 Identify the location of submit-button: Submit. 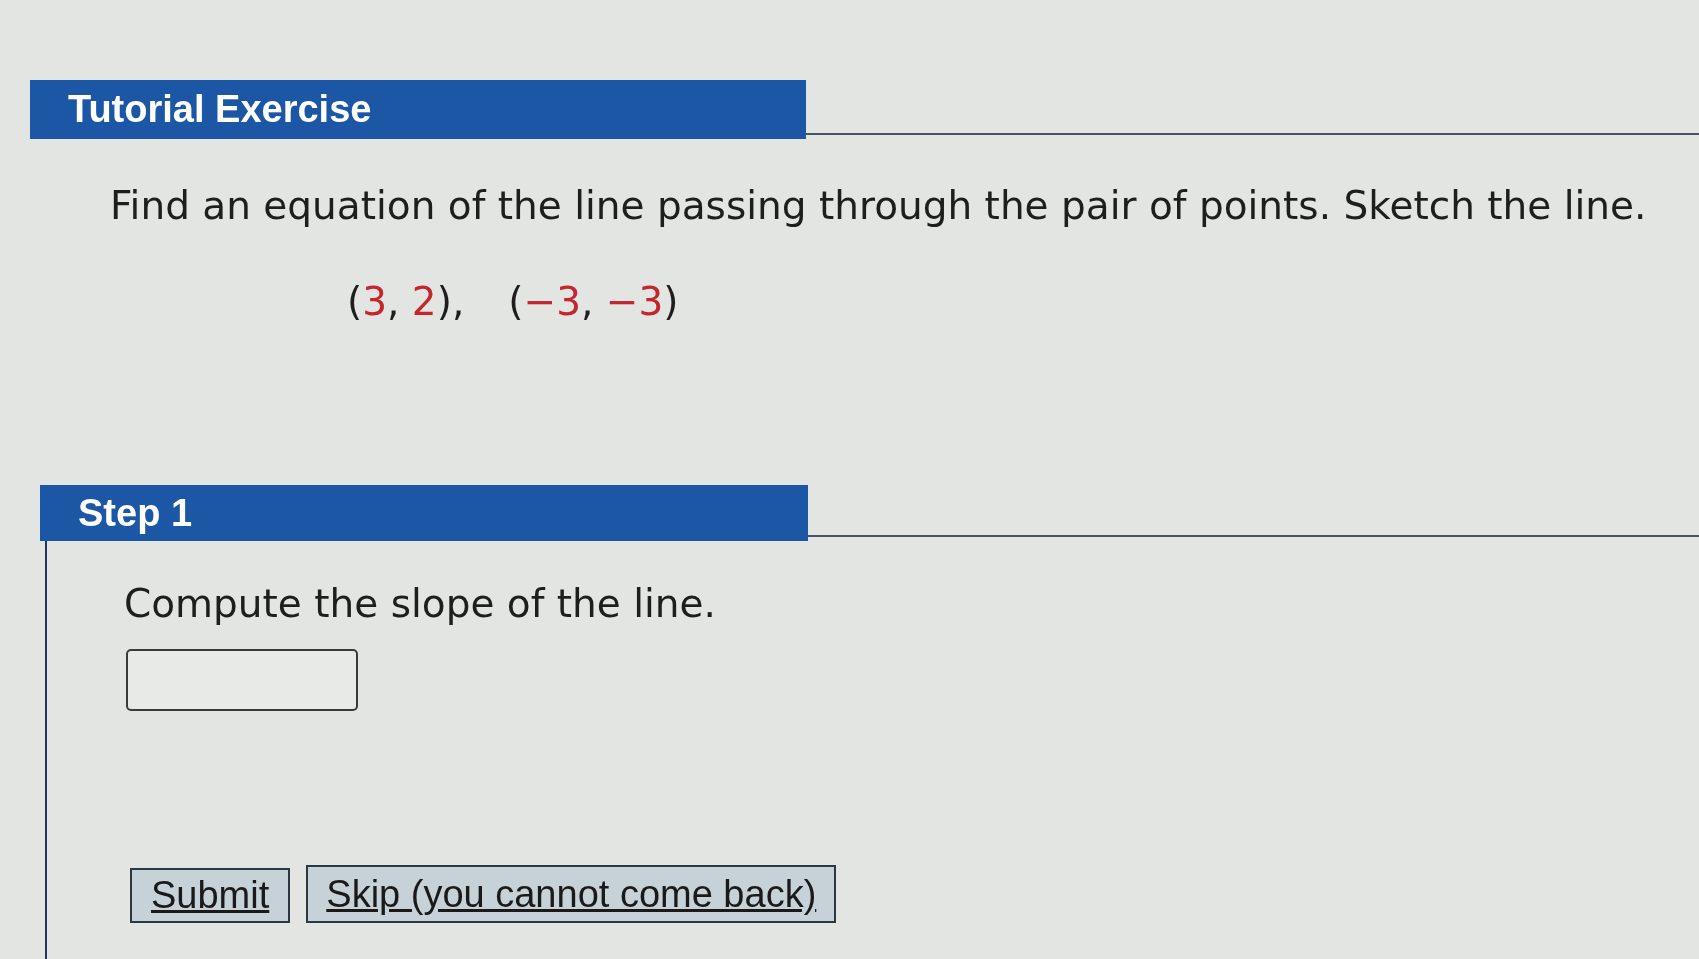
(210, 895).